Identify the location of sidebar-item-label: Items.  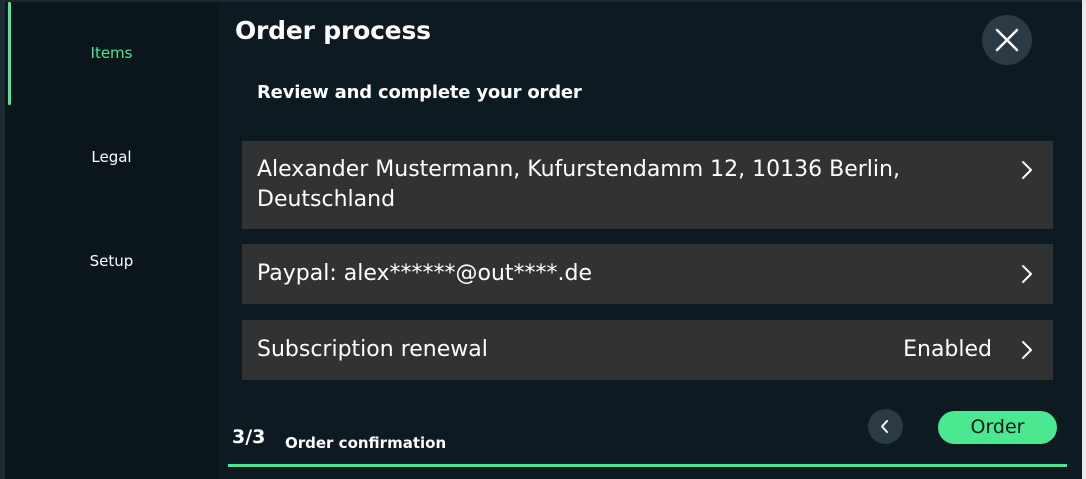
(111, 53).